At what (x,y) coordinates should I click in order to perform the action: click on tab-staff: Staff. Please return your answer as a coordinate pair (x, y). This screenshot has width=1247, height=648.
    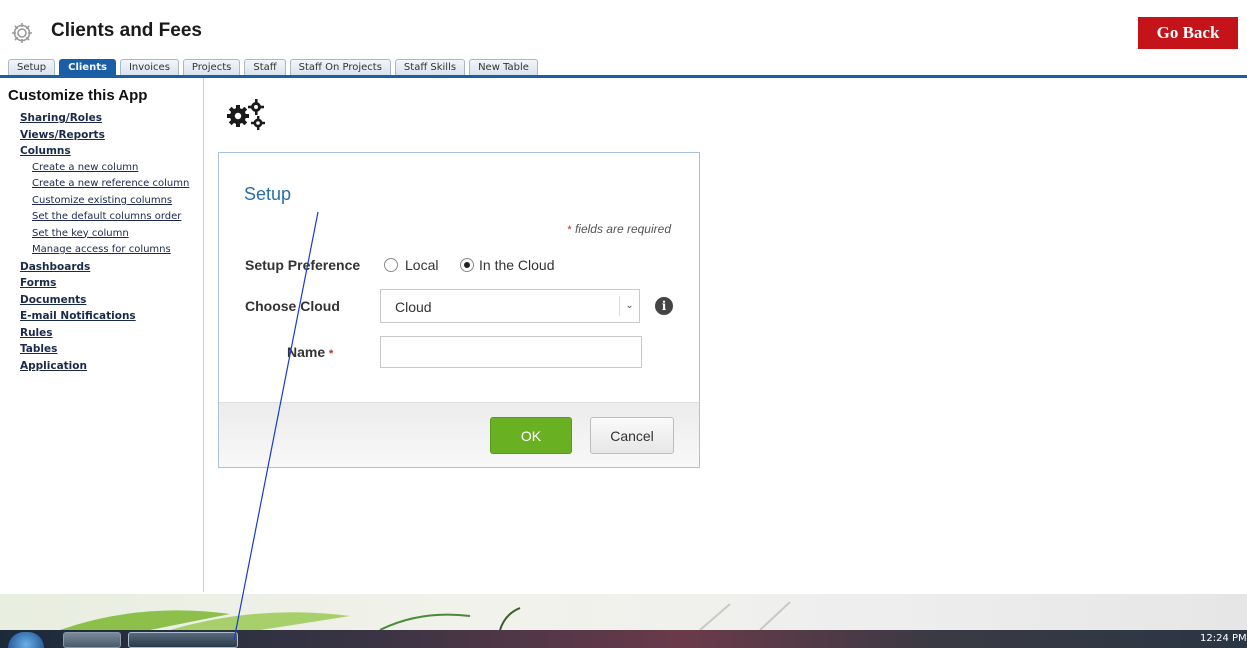
    Looking at the image, I should click on (265, 67).